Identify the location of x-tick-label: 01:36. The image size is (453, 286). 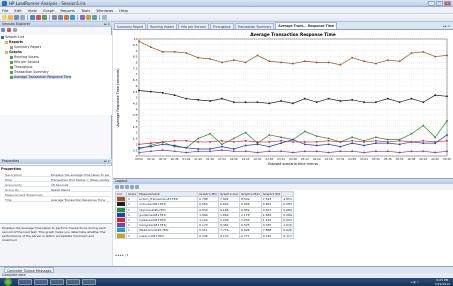
(210, 159).